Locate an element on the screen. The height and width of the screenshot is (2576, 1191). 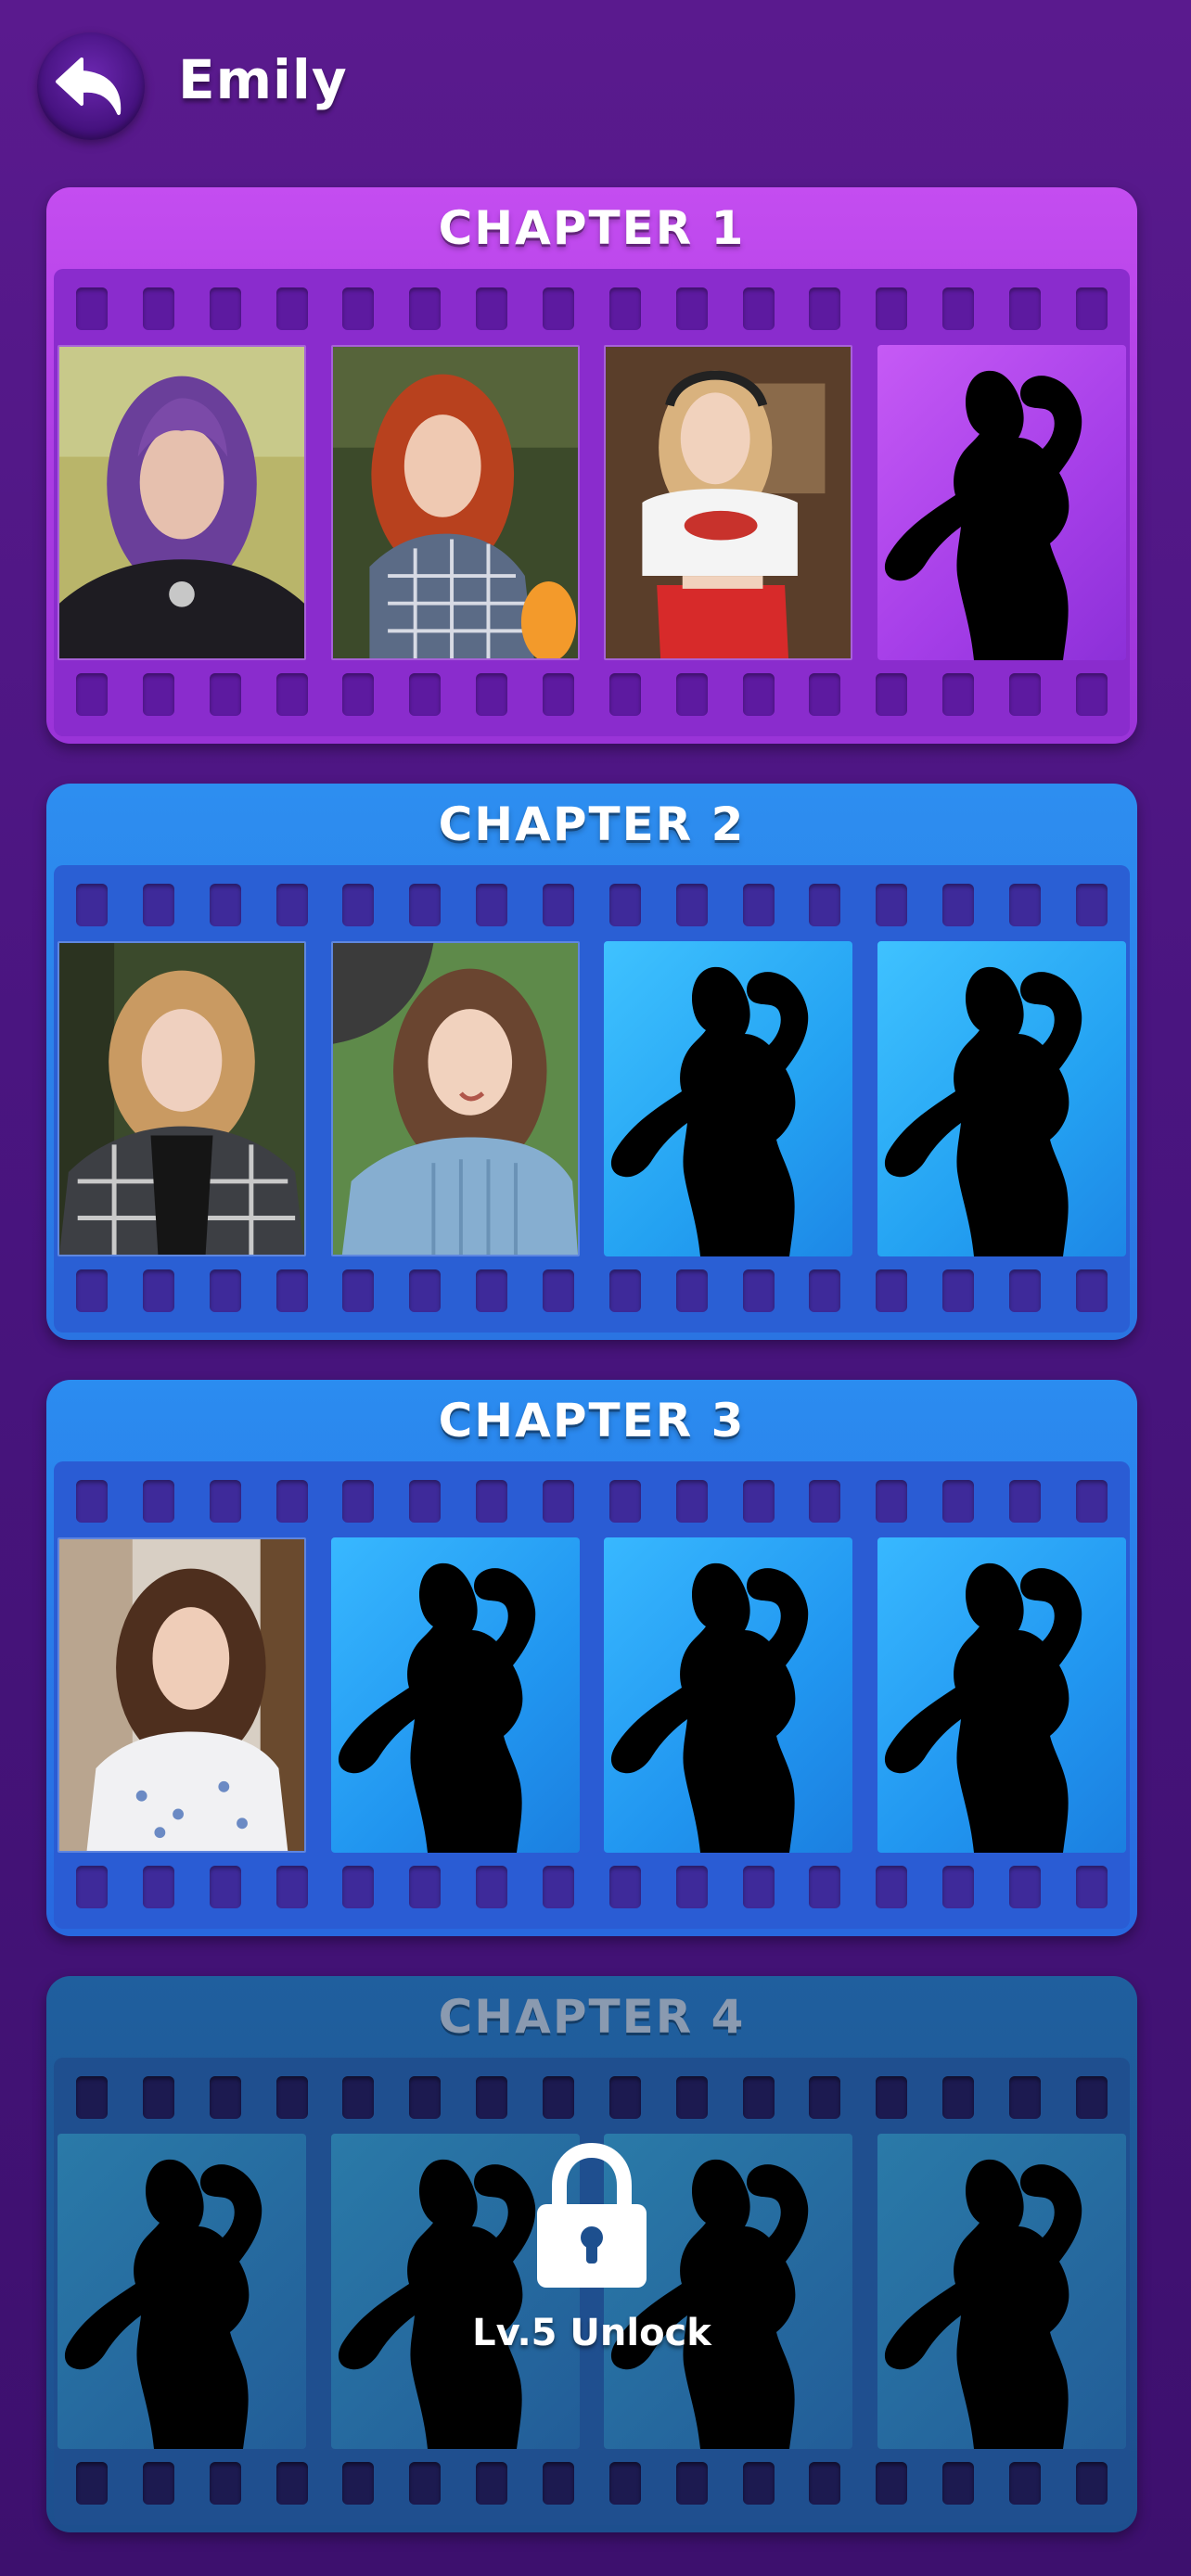
chapter-title-bar: CHAPTER 2 is located at coordinates (591, 824).